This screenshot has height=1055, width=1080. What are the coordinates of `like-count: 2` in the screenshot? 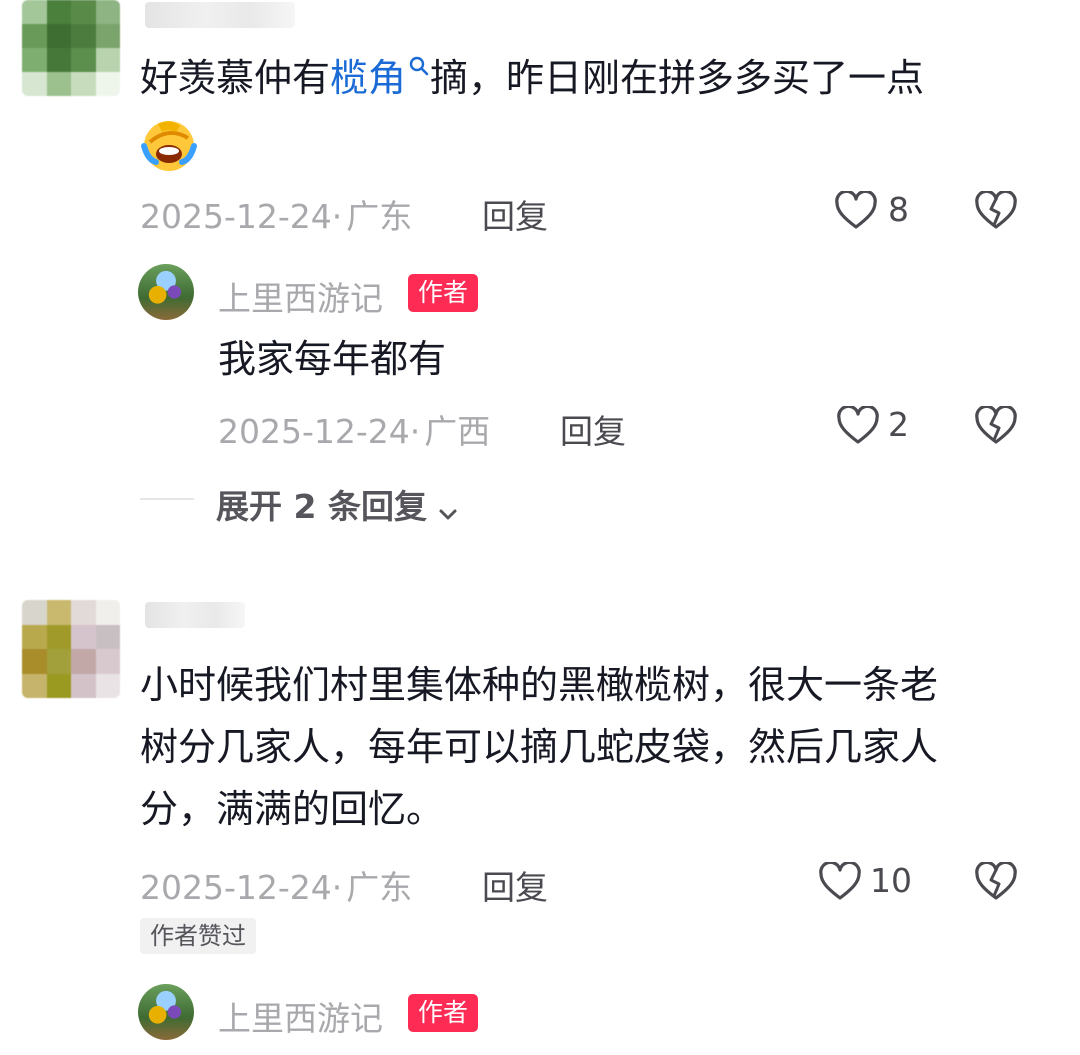 It's located at (898, 424).